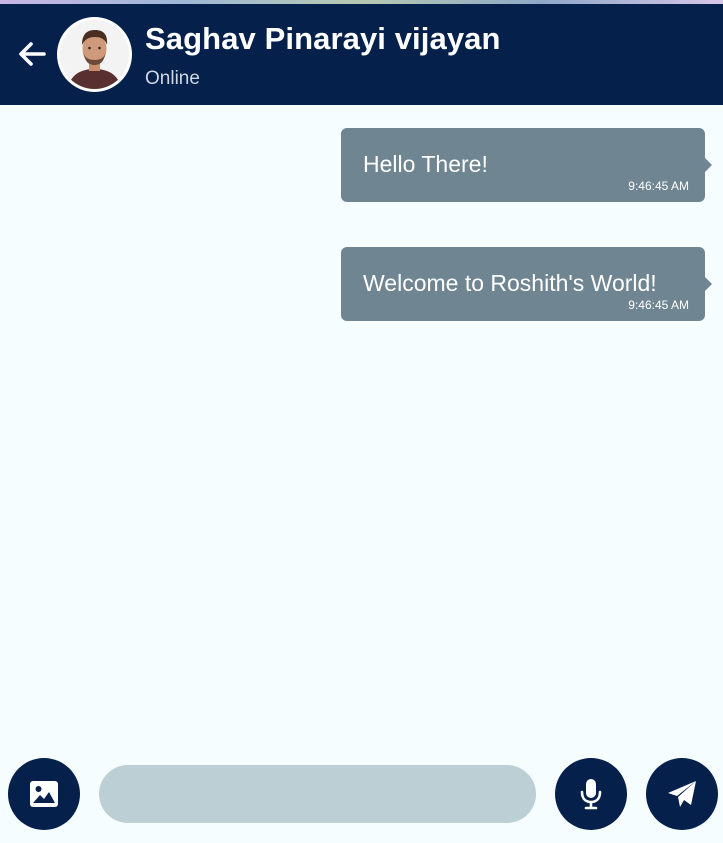 This screenshot has height=843, width=723. I want to click on arrow-left-icon, so click(32, 54).